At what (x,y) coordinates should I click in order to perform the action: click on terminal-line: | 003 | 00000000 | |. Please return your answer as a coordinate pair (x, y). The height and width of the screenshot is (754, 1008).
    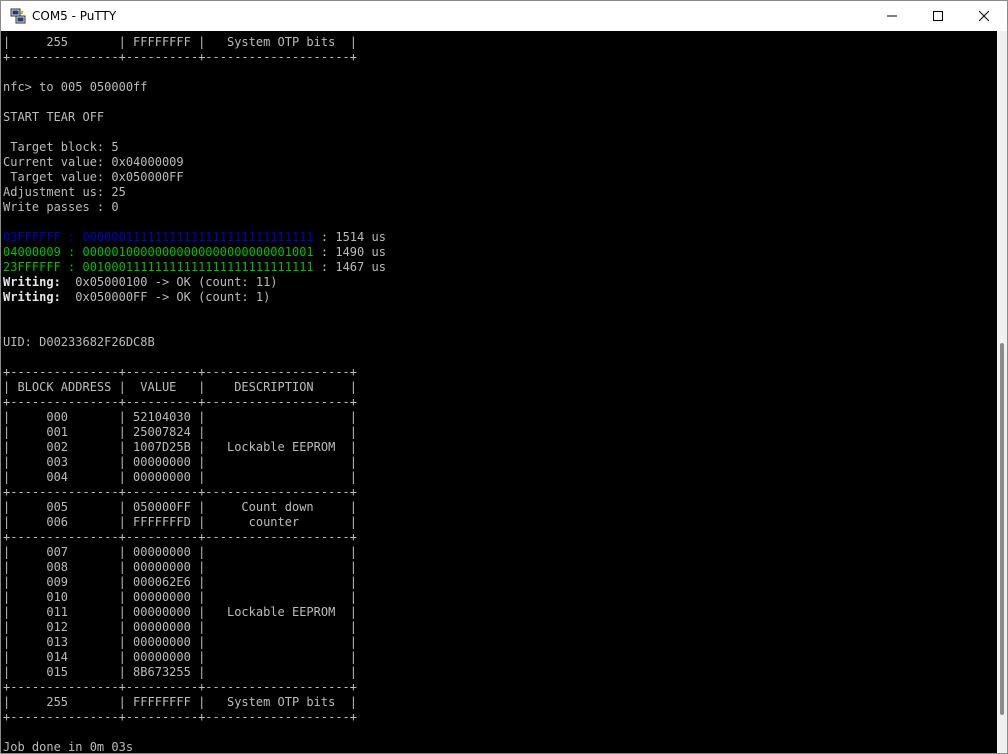
    Looking at the image, I should click on (180, 462).